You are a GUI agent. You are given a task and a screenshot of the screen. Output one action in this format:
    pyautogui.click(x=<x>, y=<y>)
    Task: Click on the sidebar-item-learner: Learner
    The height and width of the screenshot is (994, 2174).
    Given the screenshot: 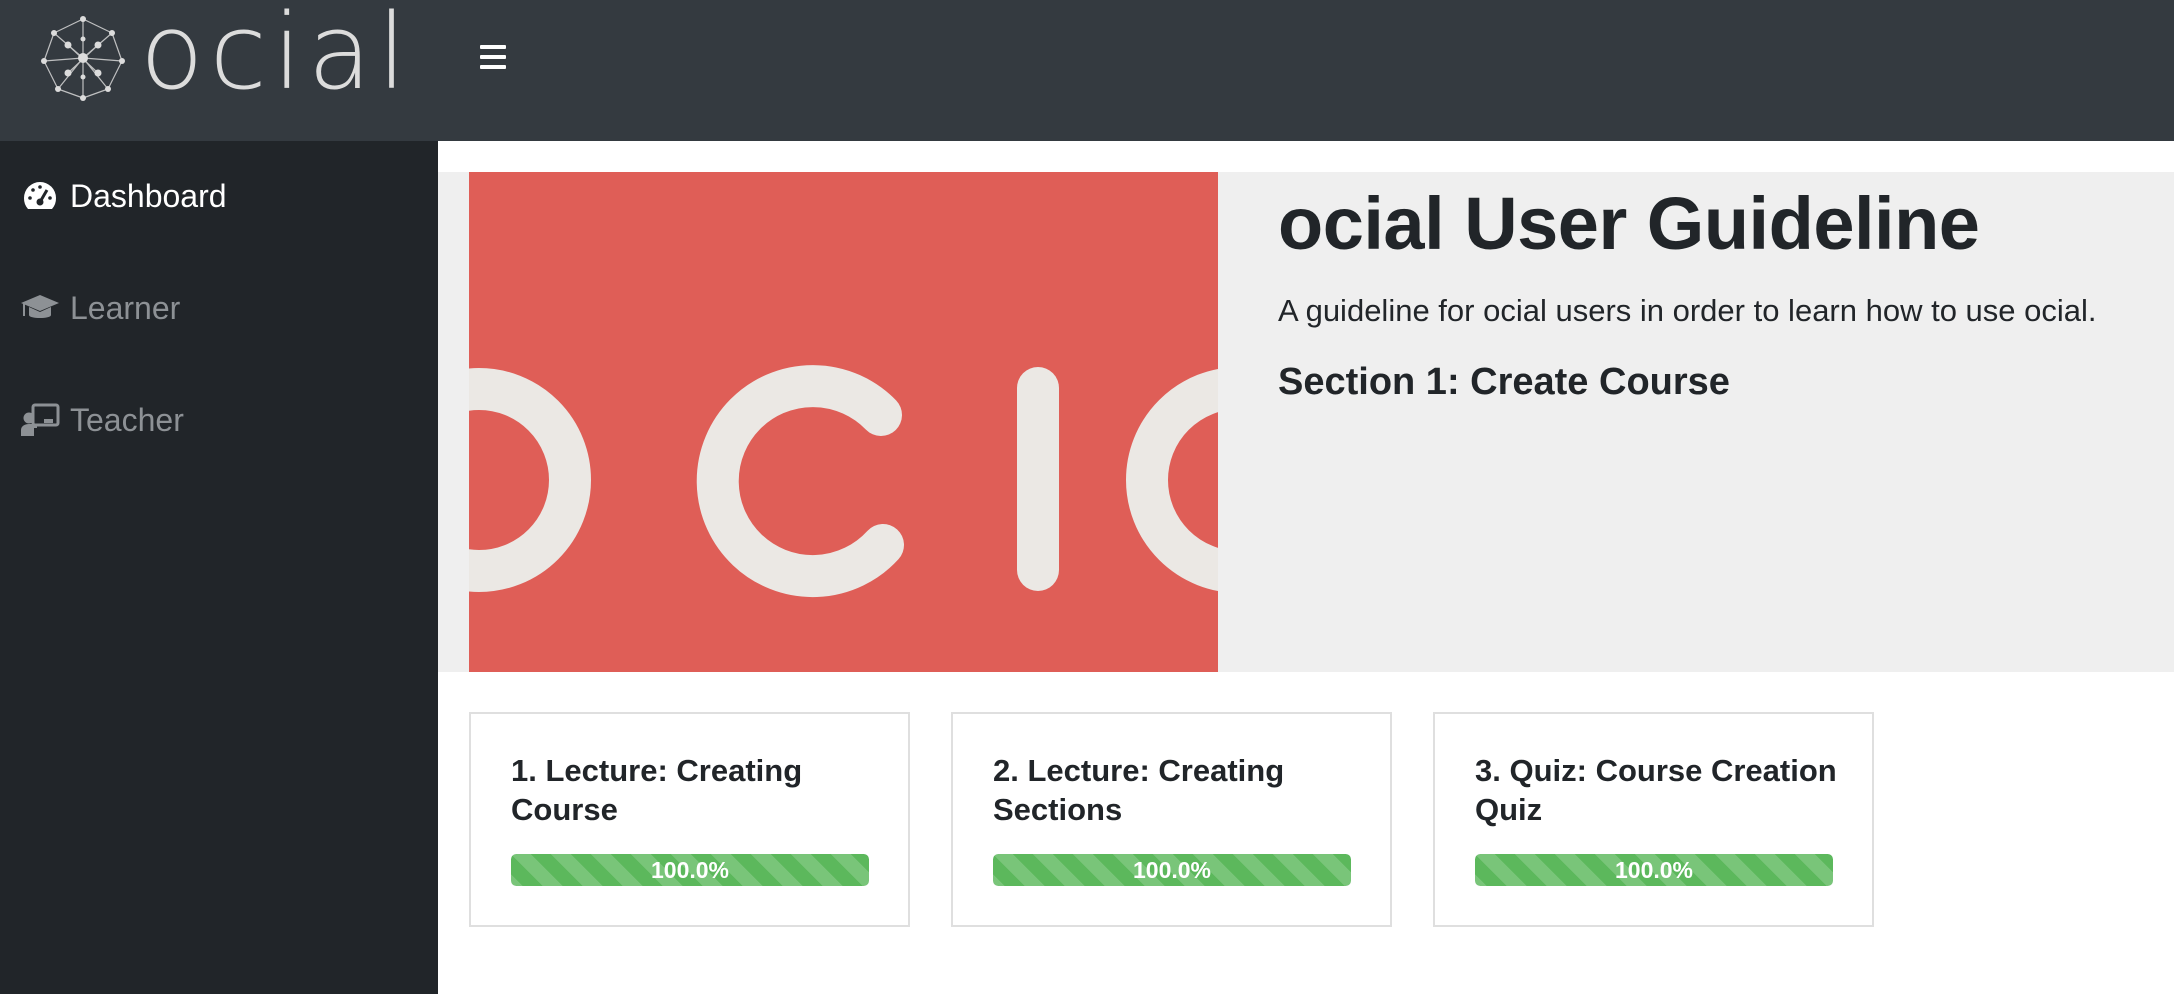 What is the action you would take?
    pyautogui.click(x=100, y=308)
    